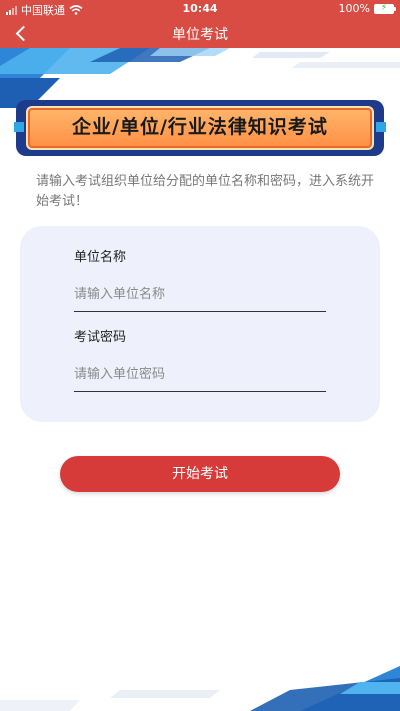 The width and height of the screenshot is (400, 711). I want to click on status-bar: 中国联通 10:44 100% ⚡, so click(200, 9).